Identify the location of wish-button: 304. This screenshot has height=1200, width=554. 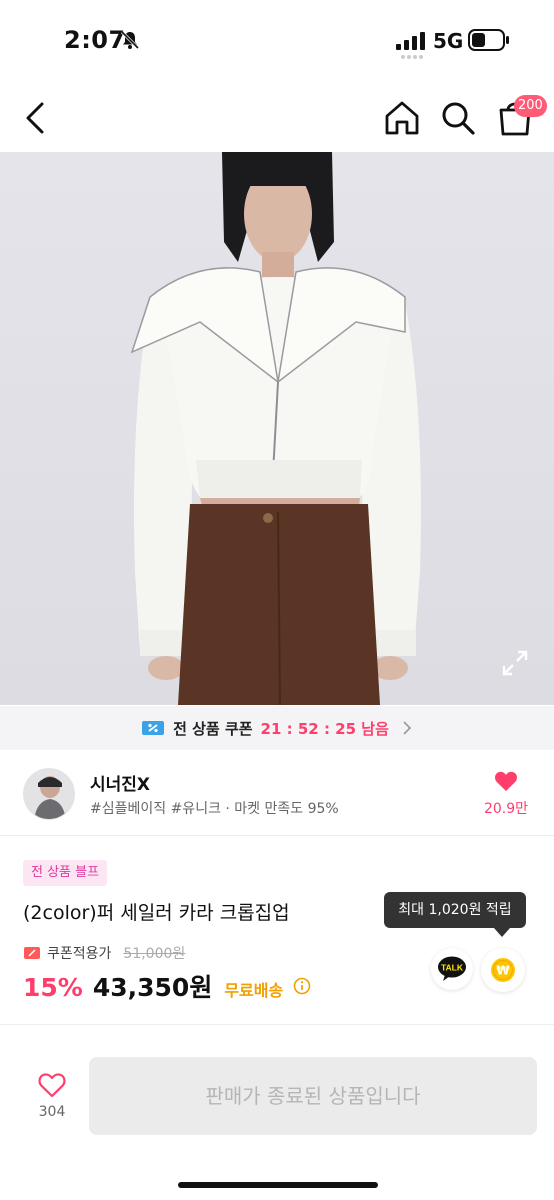
(52, 1100).